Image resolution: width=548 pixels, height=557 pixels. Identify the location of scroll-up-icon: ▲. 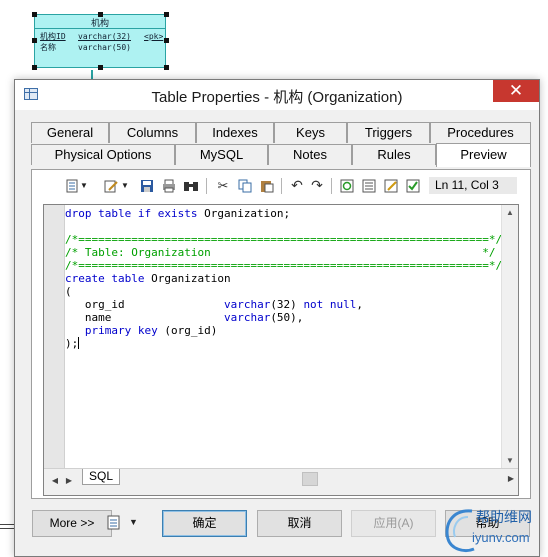
(510, 213).